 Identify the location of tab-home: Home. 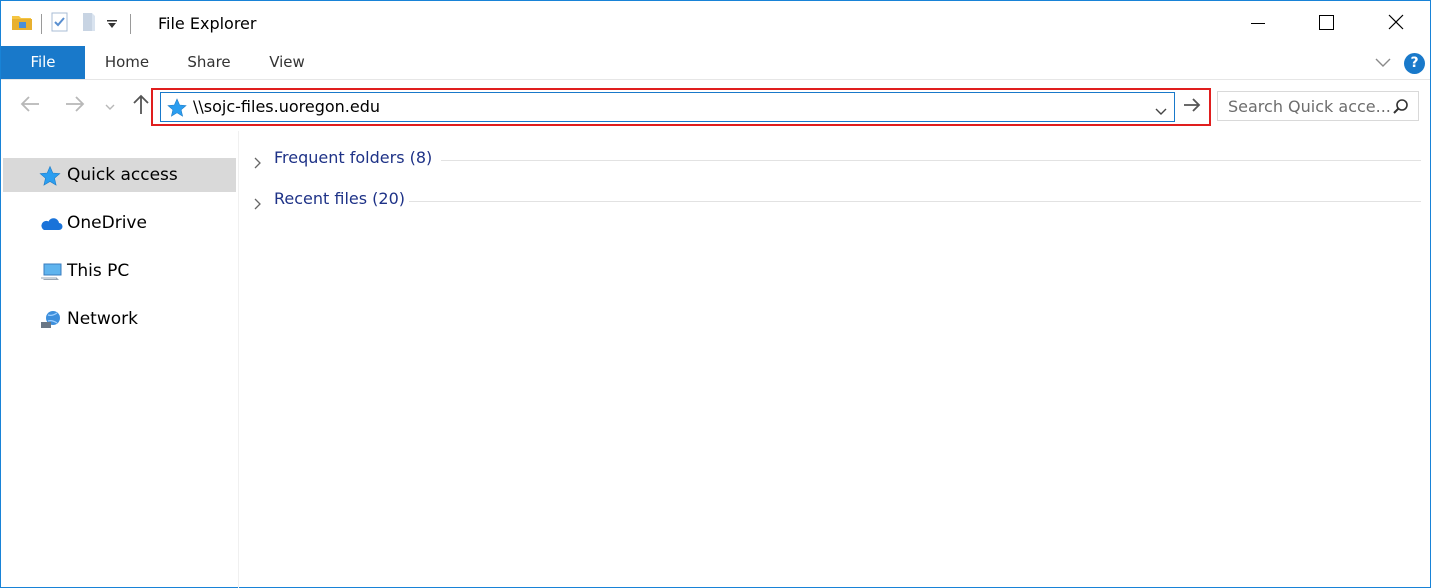
(127, 62).